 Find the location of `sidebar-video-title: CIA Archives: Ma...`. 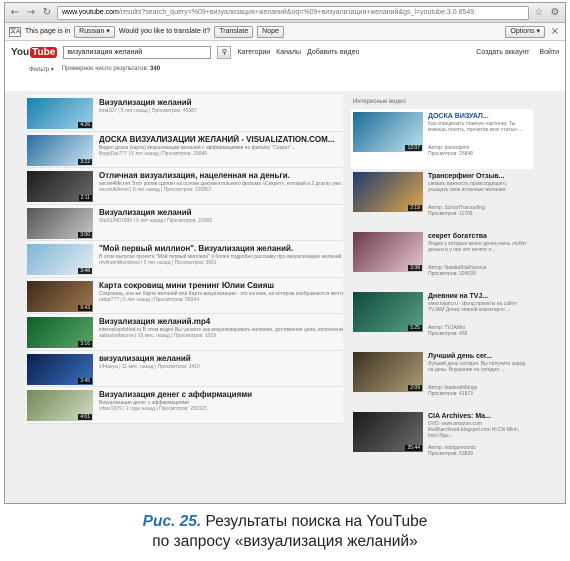

sidebar-video-title: CIA Archives: Ma... is located at coordinates (478, 416).